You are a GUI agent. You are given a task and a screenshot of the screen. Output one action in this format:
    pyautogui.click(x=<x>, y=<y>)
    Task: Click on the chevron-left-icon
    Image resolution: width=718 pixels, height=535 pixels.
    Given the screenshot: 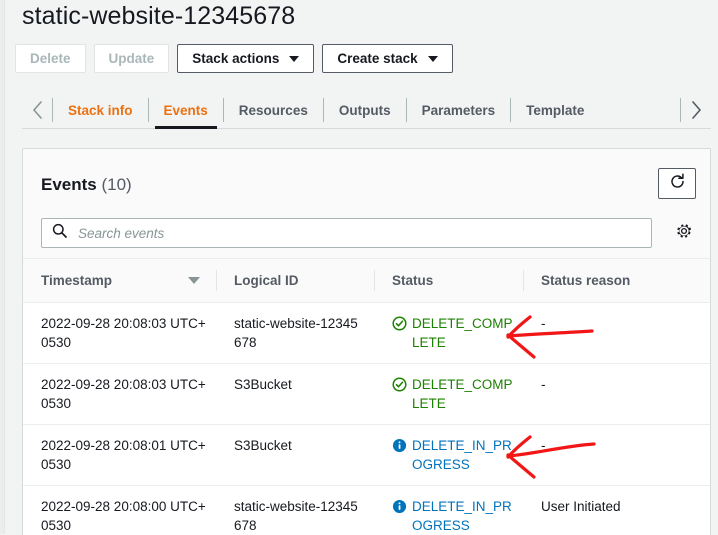 What is the action you would take?
    pyautogui.click(x=37, y=110)
    